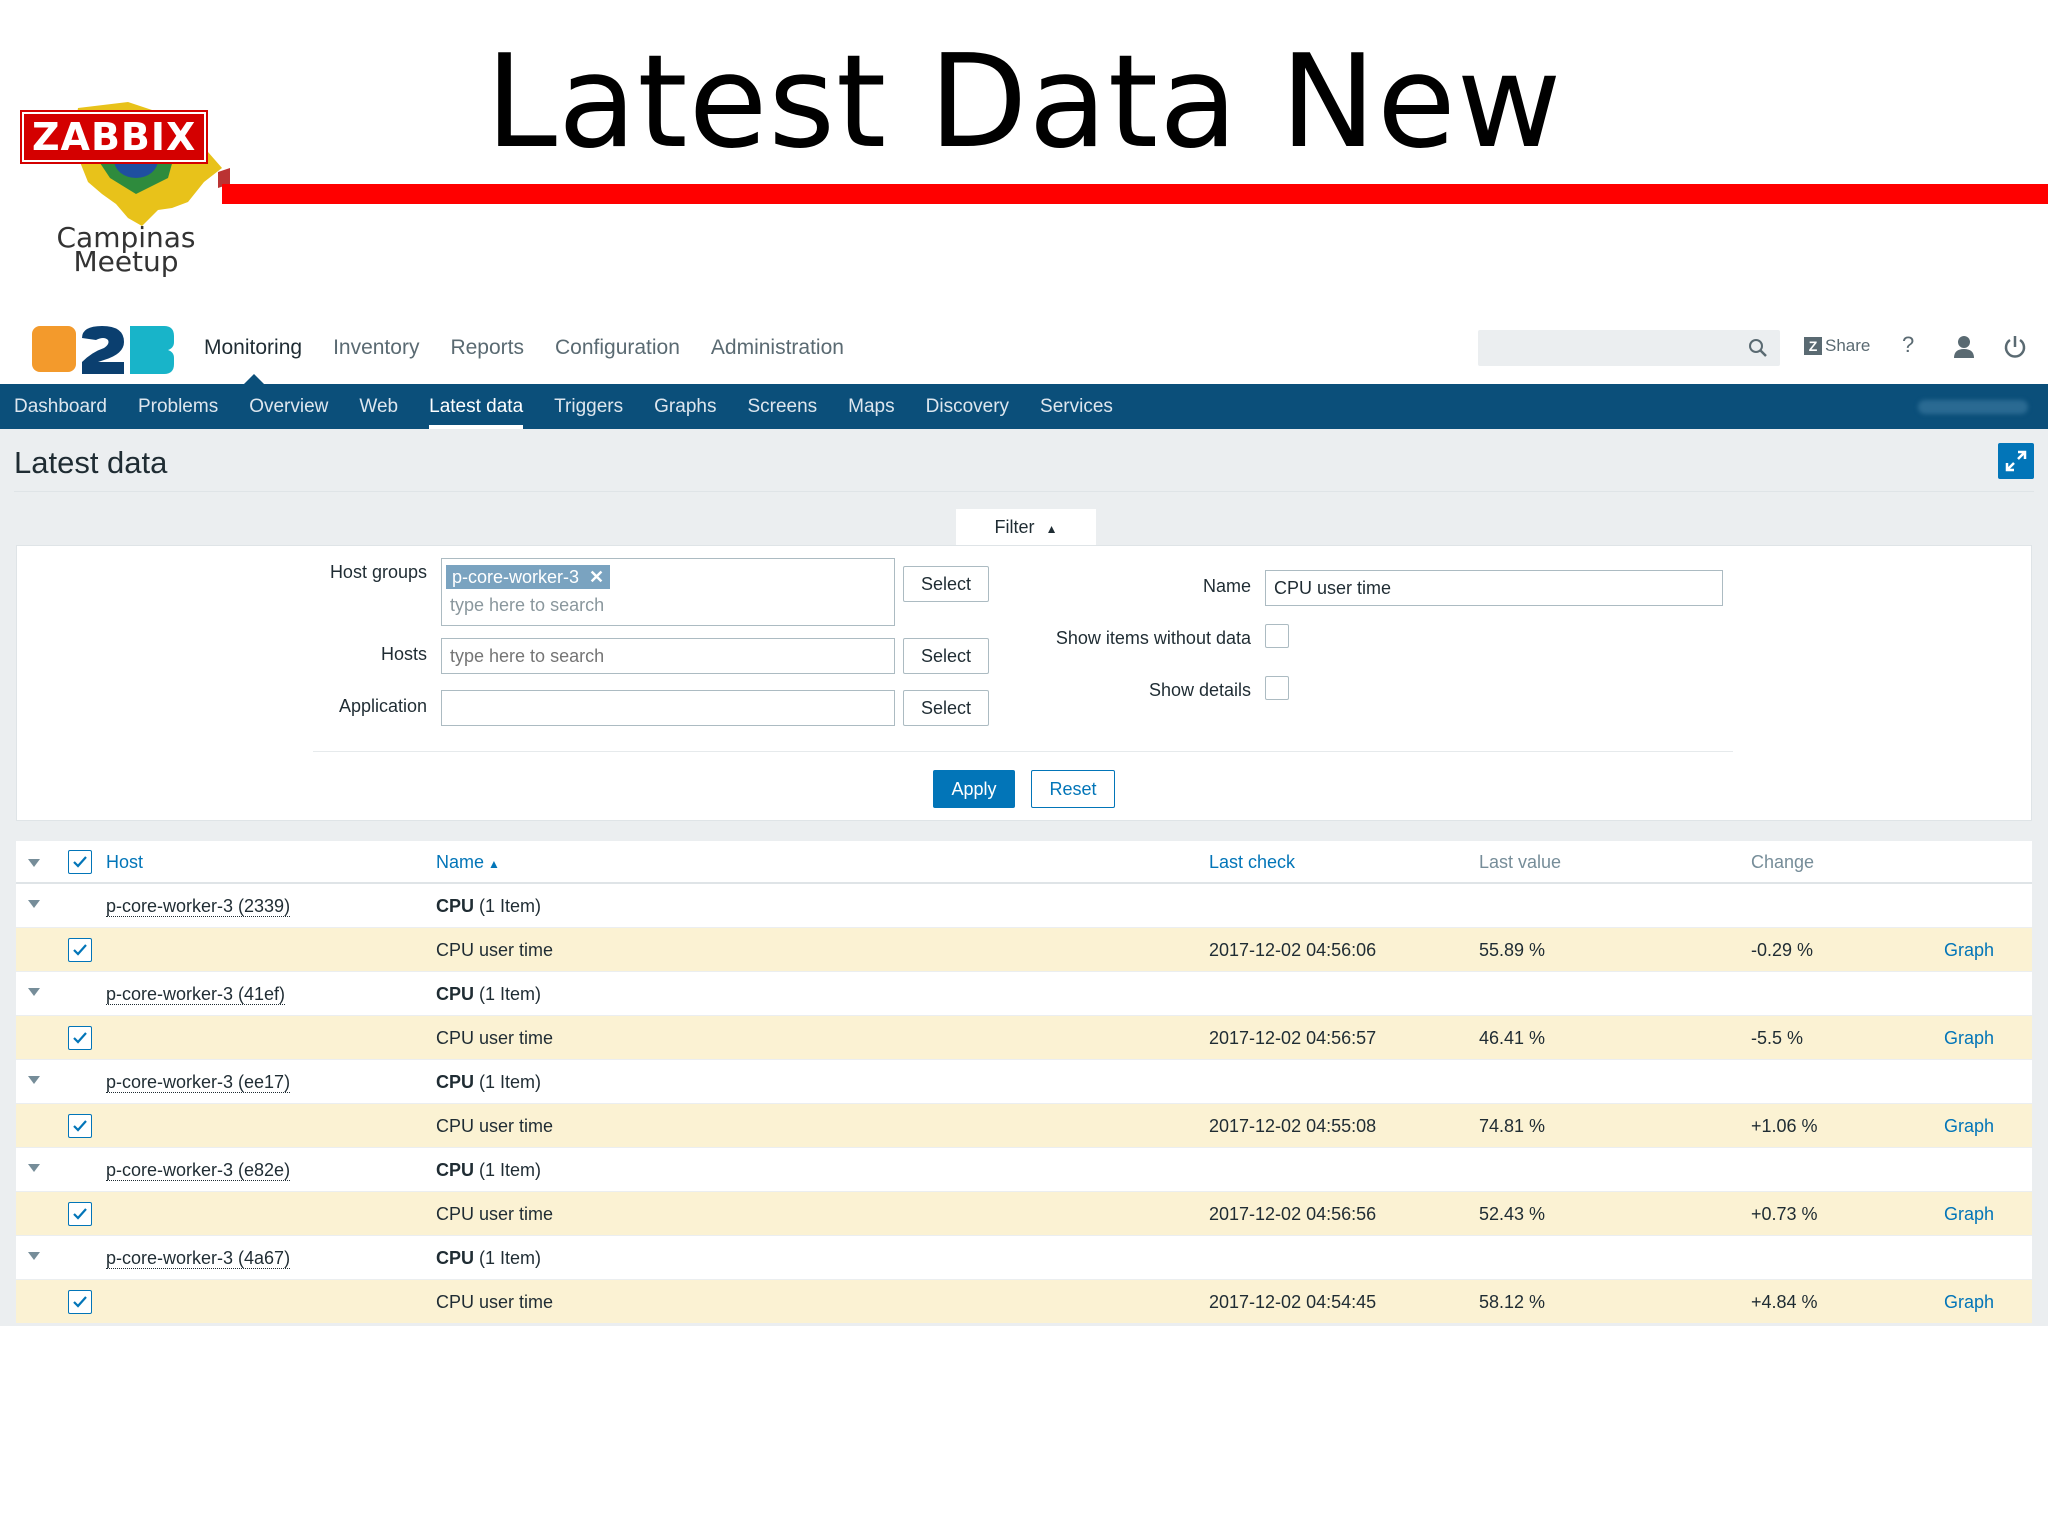 The image size is (2048, 1536). Describe the element at coordinates (1024, 994) in the screenshot. I see `table-row-host: p-core-worker-3 (41ef) CPU (1 Item)` at that location.